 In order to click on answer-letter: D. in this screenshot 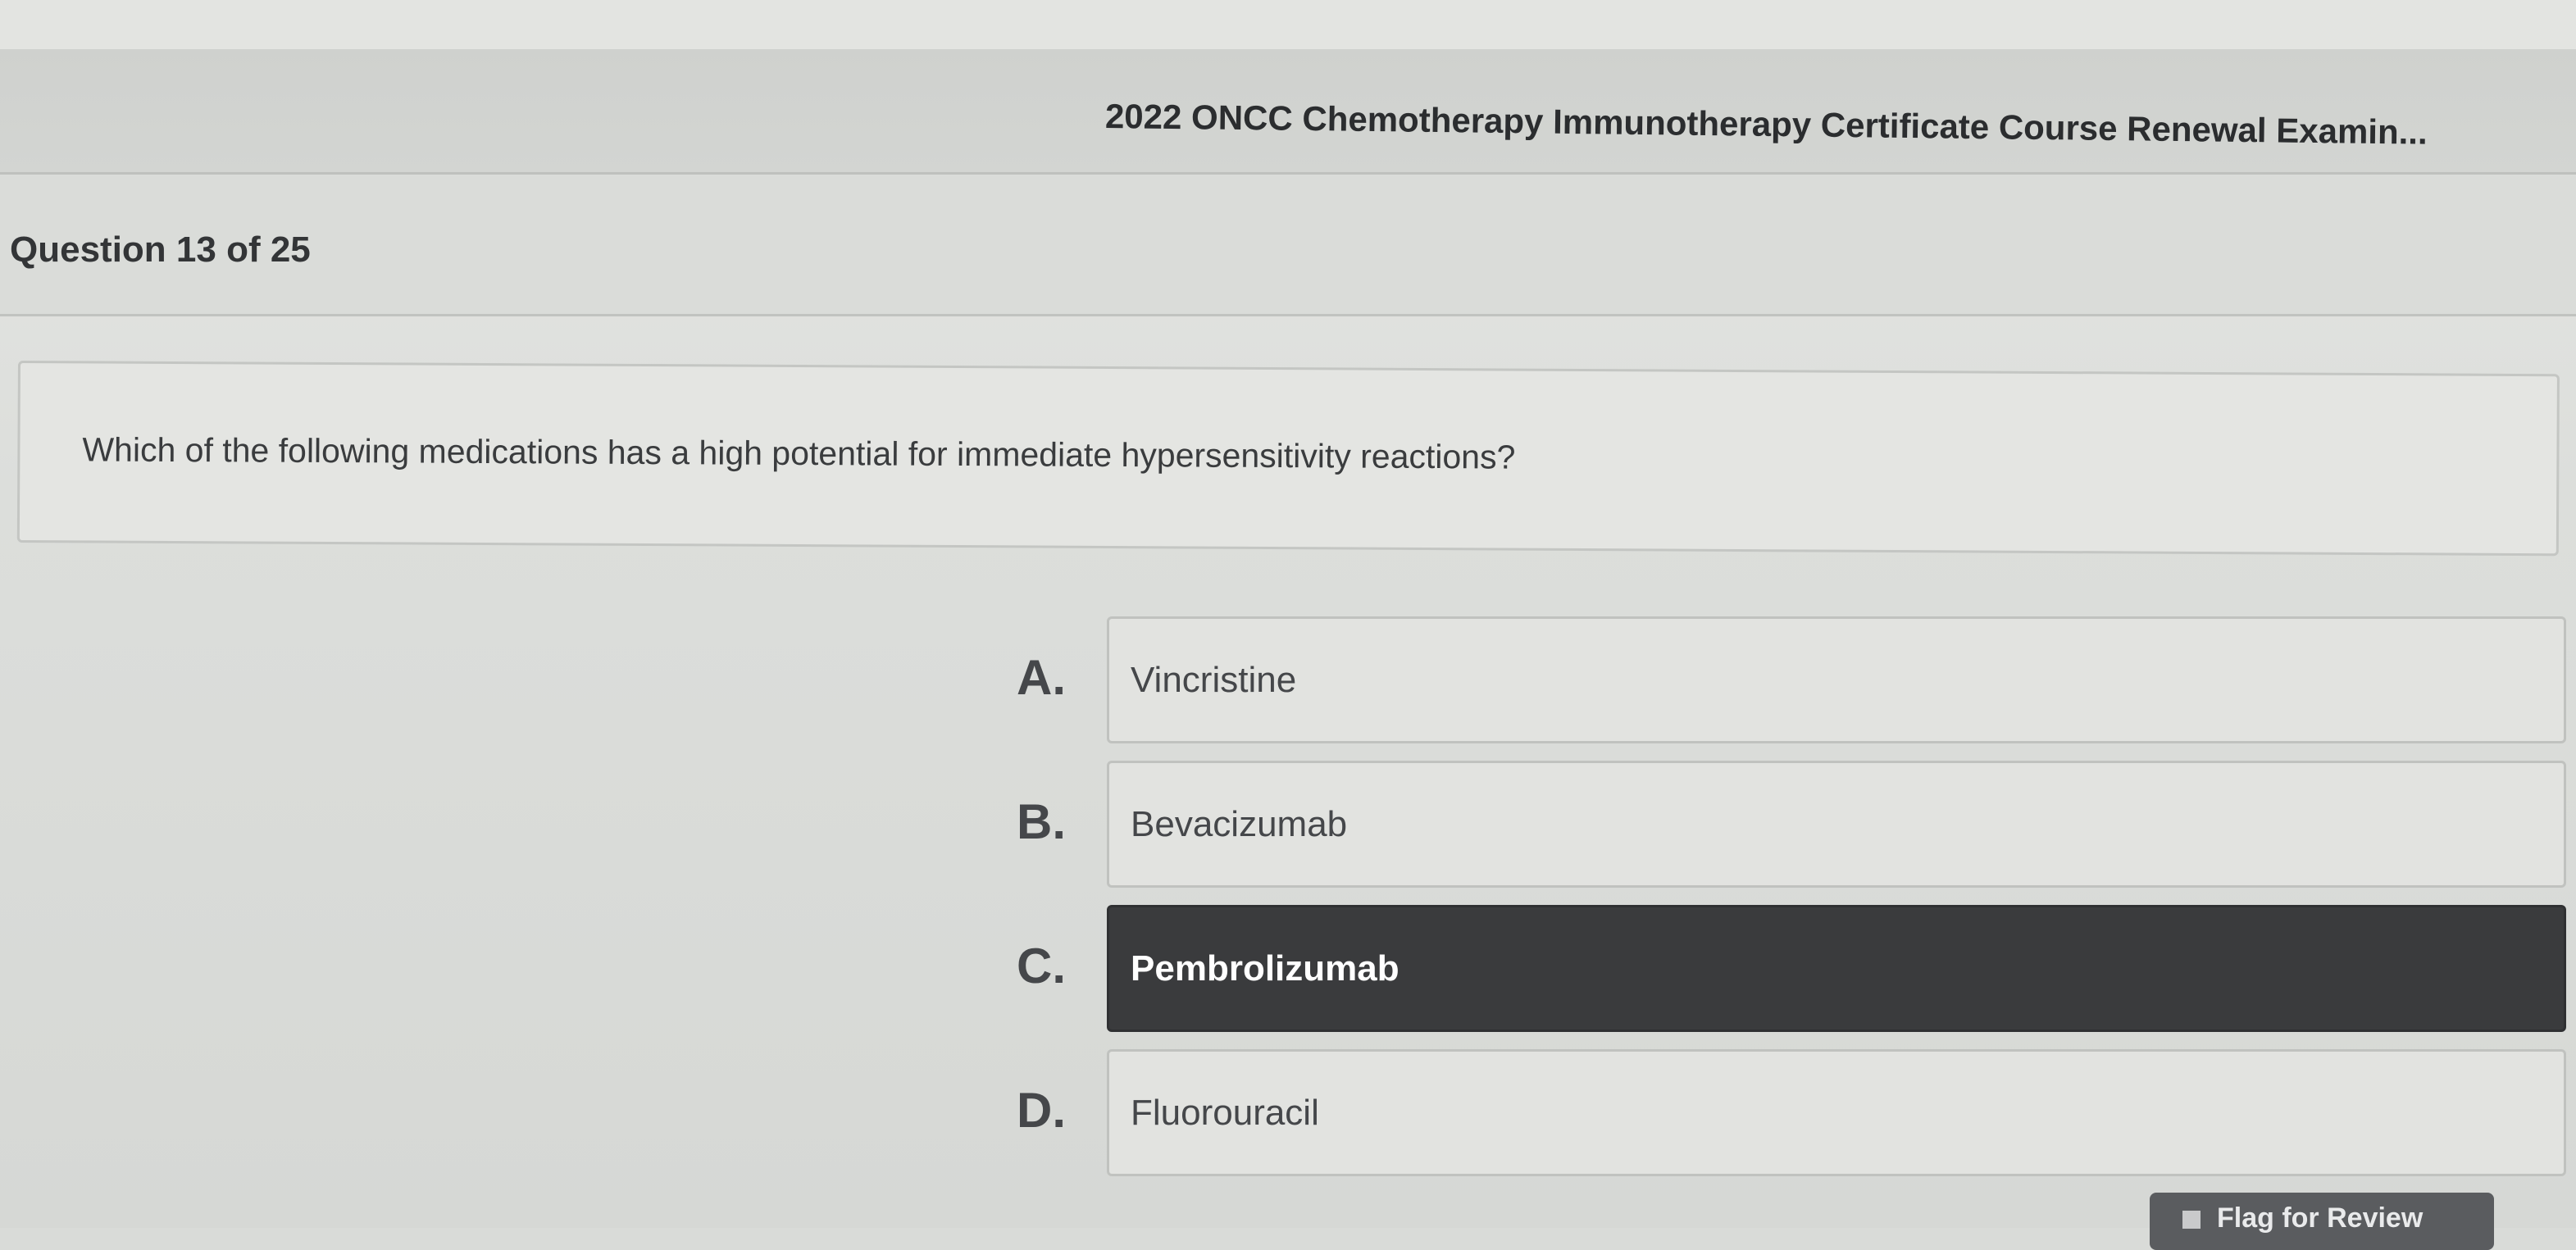, I will do `click(1041, 1110)`.